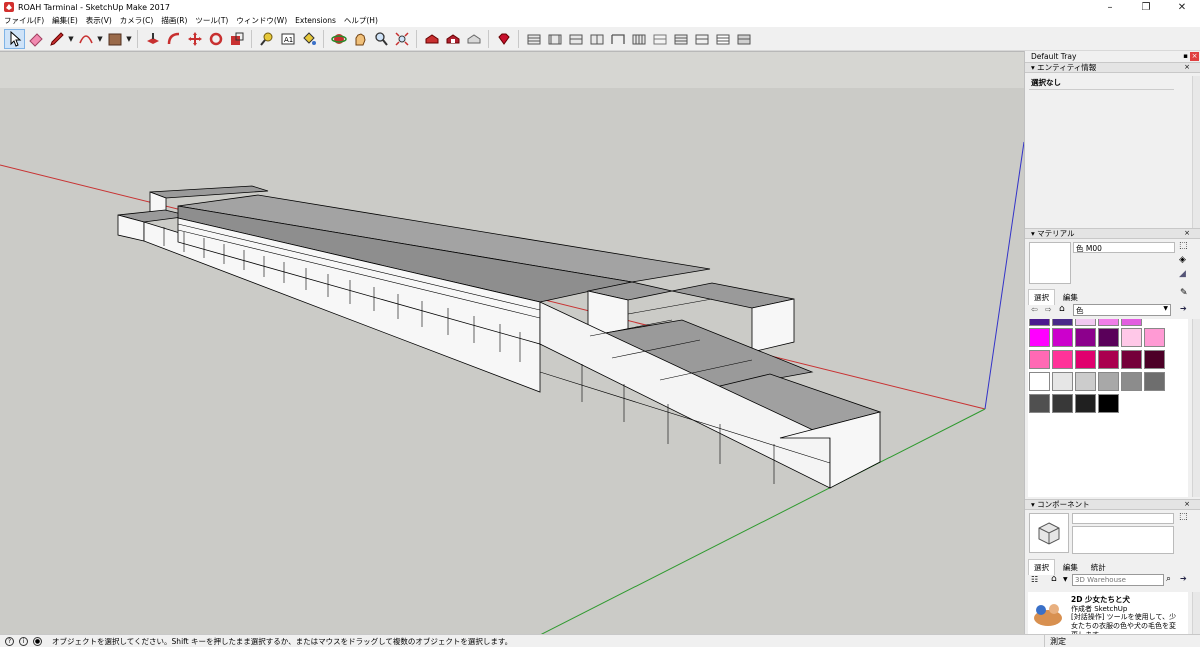 This screenshot has width=1200, height=647. Describe the element at coordinates (1122, 310) in the screenshot. I see `collection-select: 色 ▼` at that location.